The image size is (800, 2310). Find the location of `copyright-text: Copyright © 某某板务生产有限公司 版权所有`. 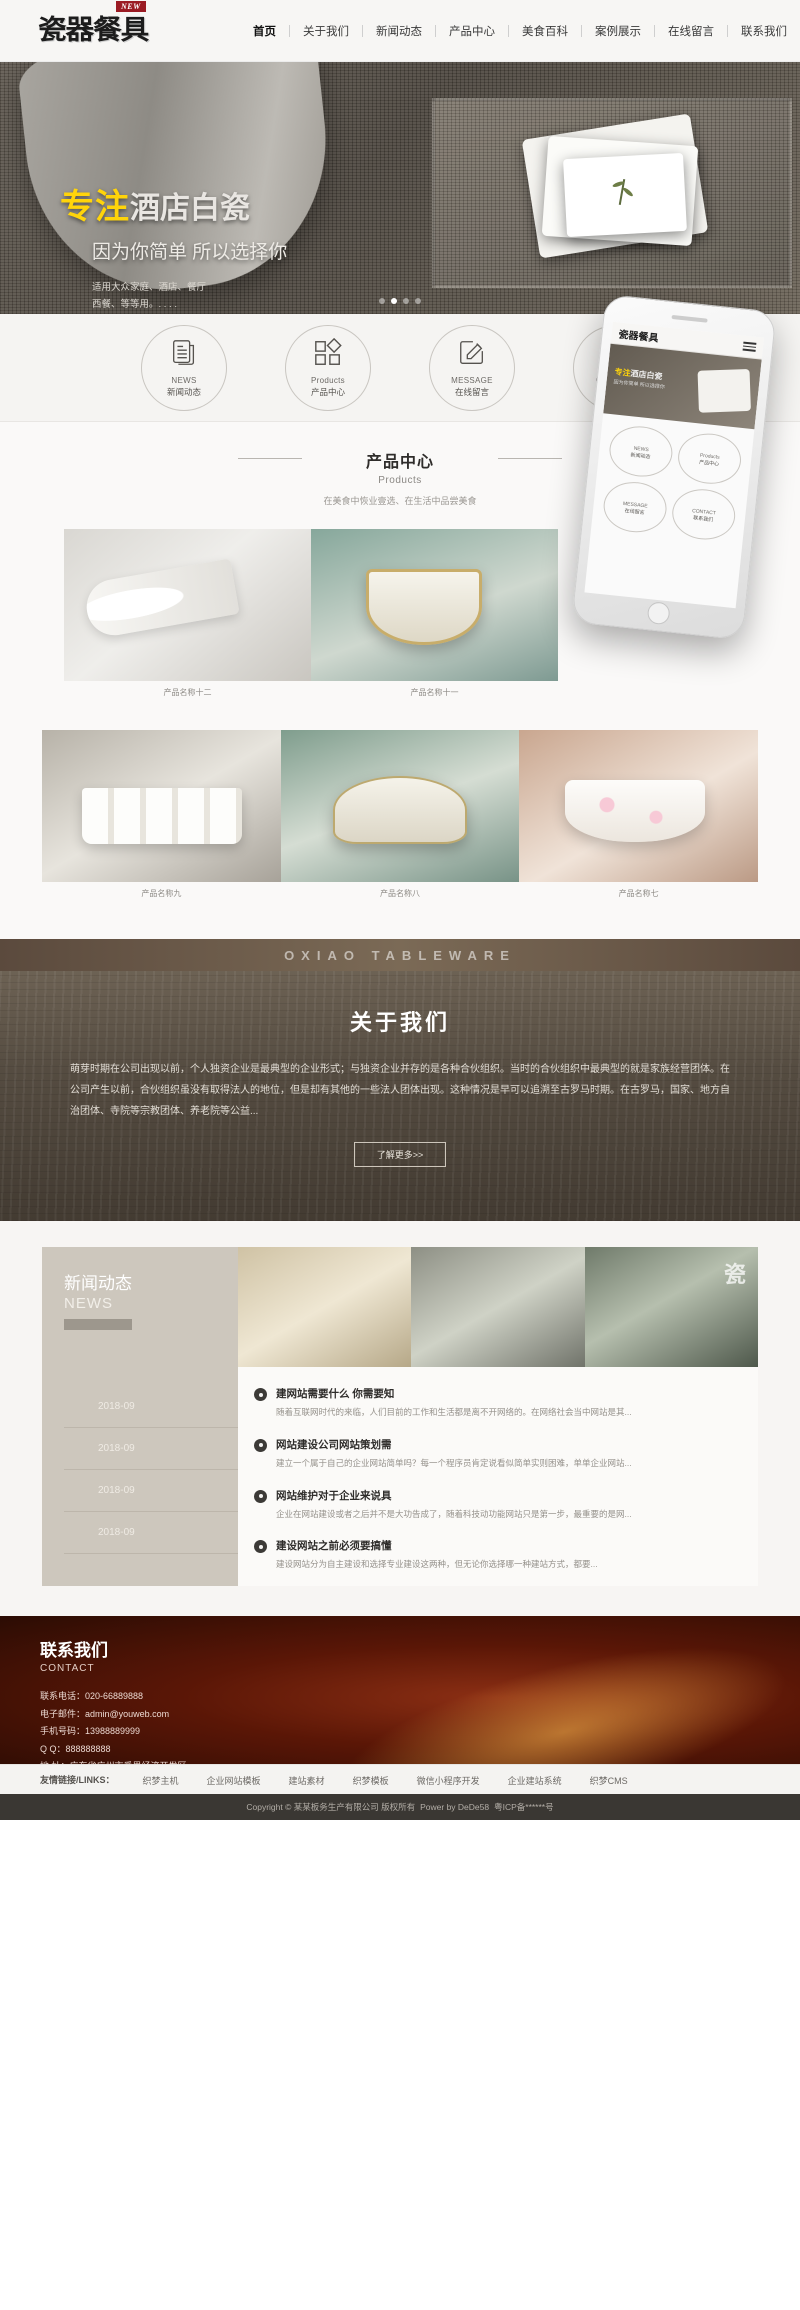

copyright-text: Copyright © 某某板务生产有限公司 版权所有 is located at coordinates (331, 1807).